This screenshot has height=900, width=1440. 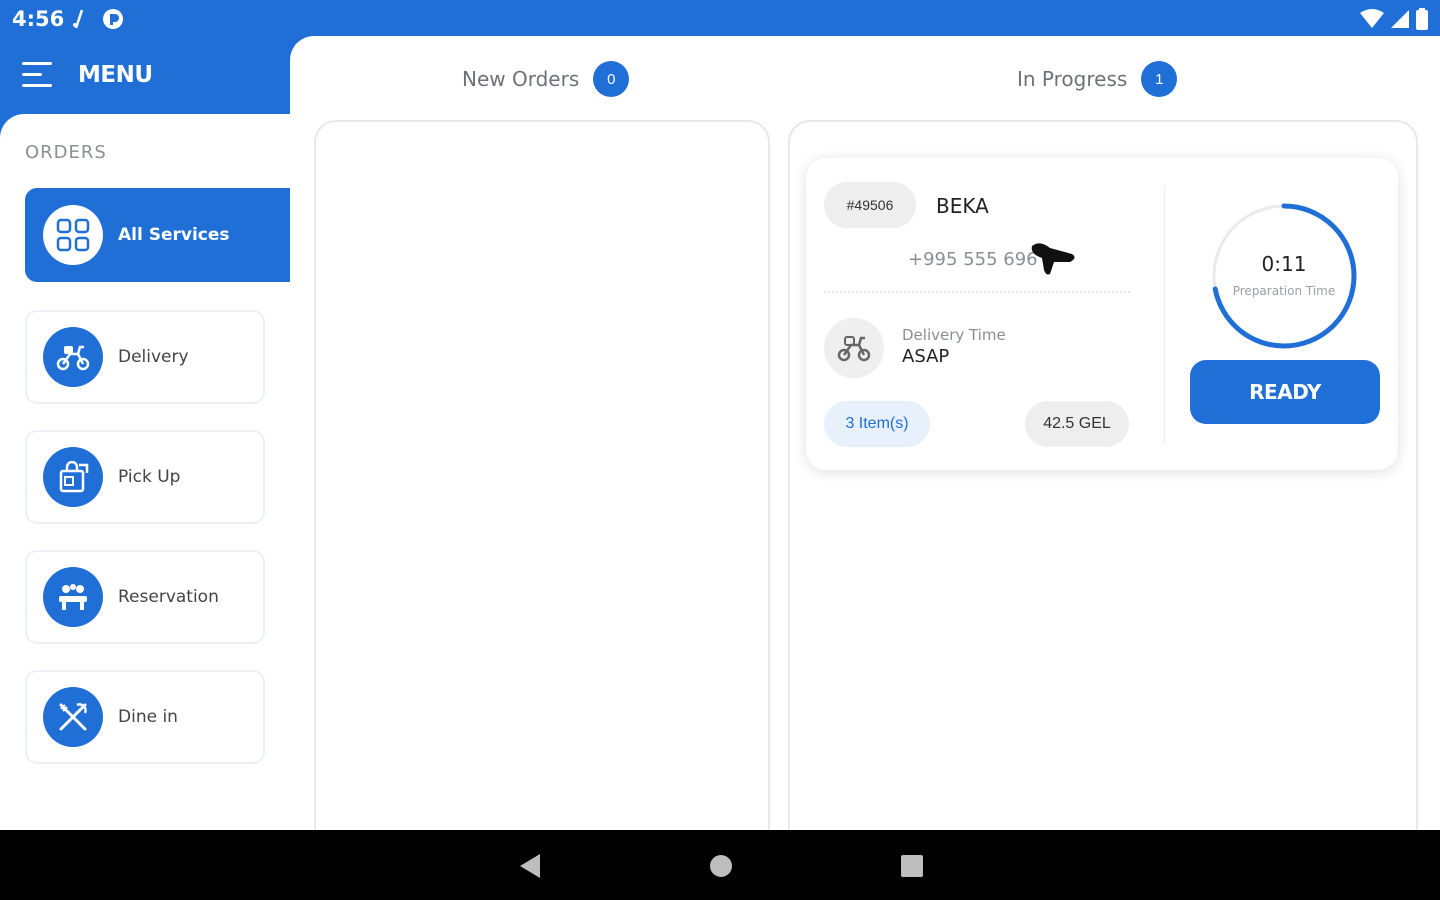 I want to click on tab-in-progress: In Progress 1, so click(x=1097, y=79).